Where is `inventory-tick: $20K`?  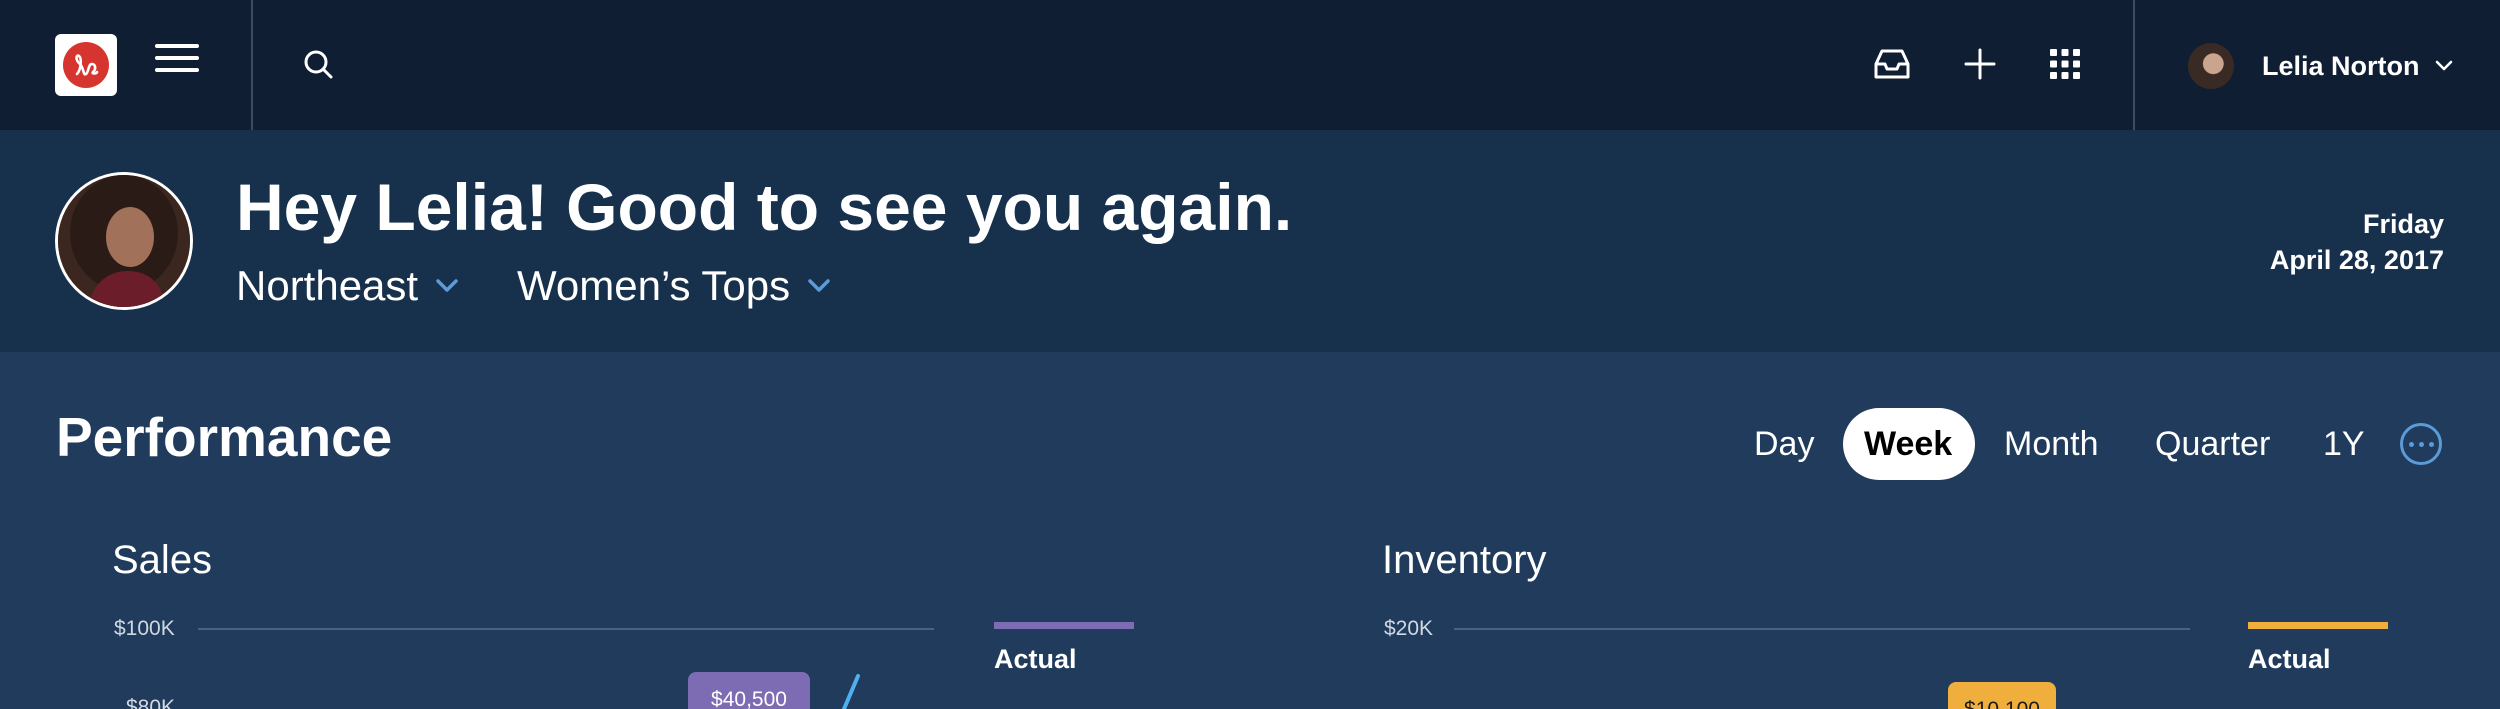 inventory-tick: $20K is located at coordinates (1409, 628).